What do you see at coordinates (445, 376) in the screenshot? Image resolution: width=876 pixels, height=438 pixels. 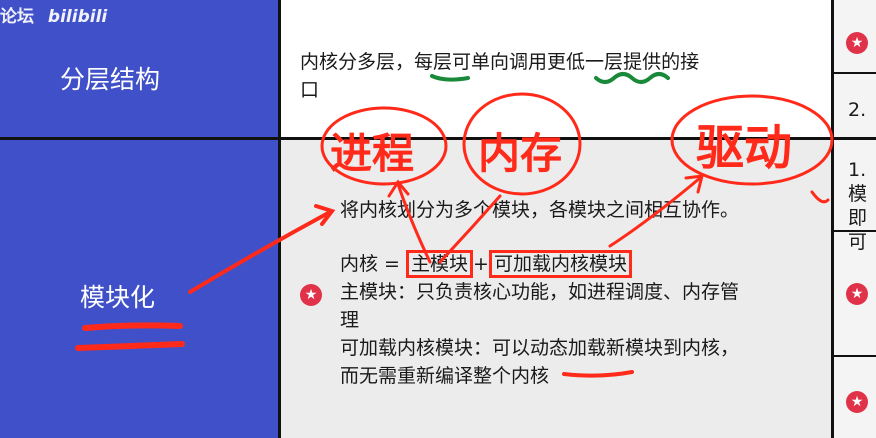 I see `loadable-line-2: 而无需重新编译整个内核` at bounding box center [445, 376].